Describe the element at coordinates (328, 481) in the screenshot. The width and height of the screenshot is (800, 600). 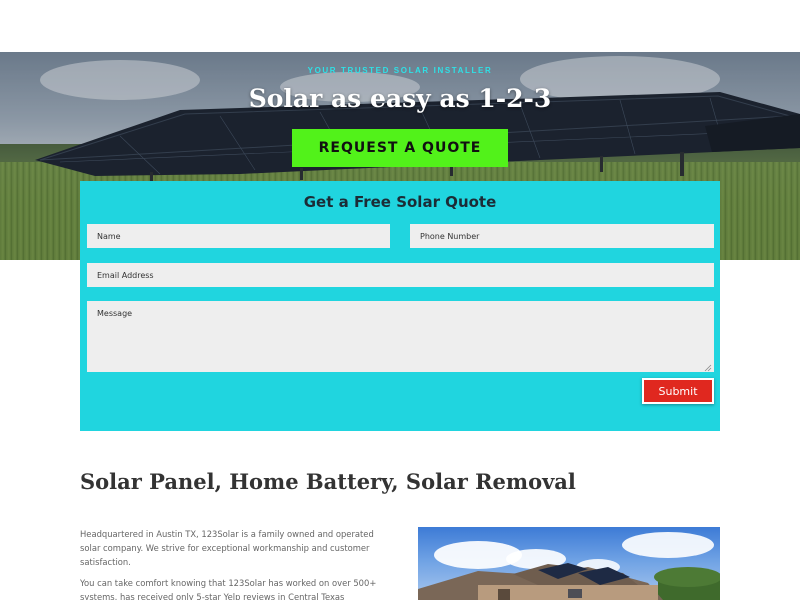
I see `services-heading: Solar Panel, Home Battery, Solar Removal` at that location.